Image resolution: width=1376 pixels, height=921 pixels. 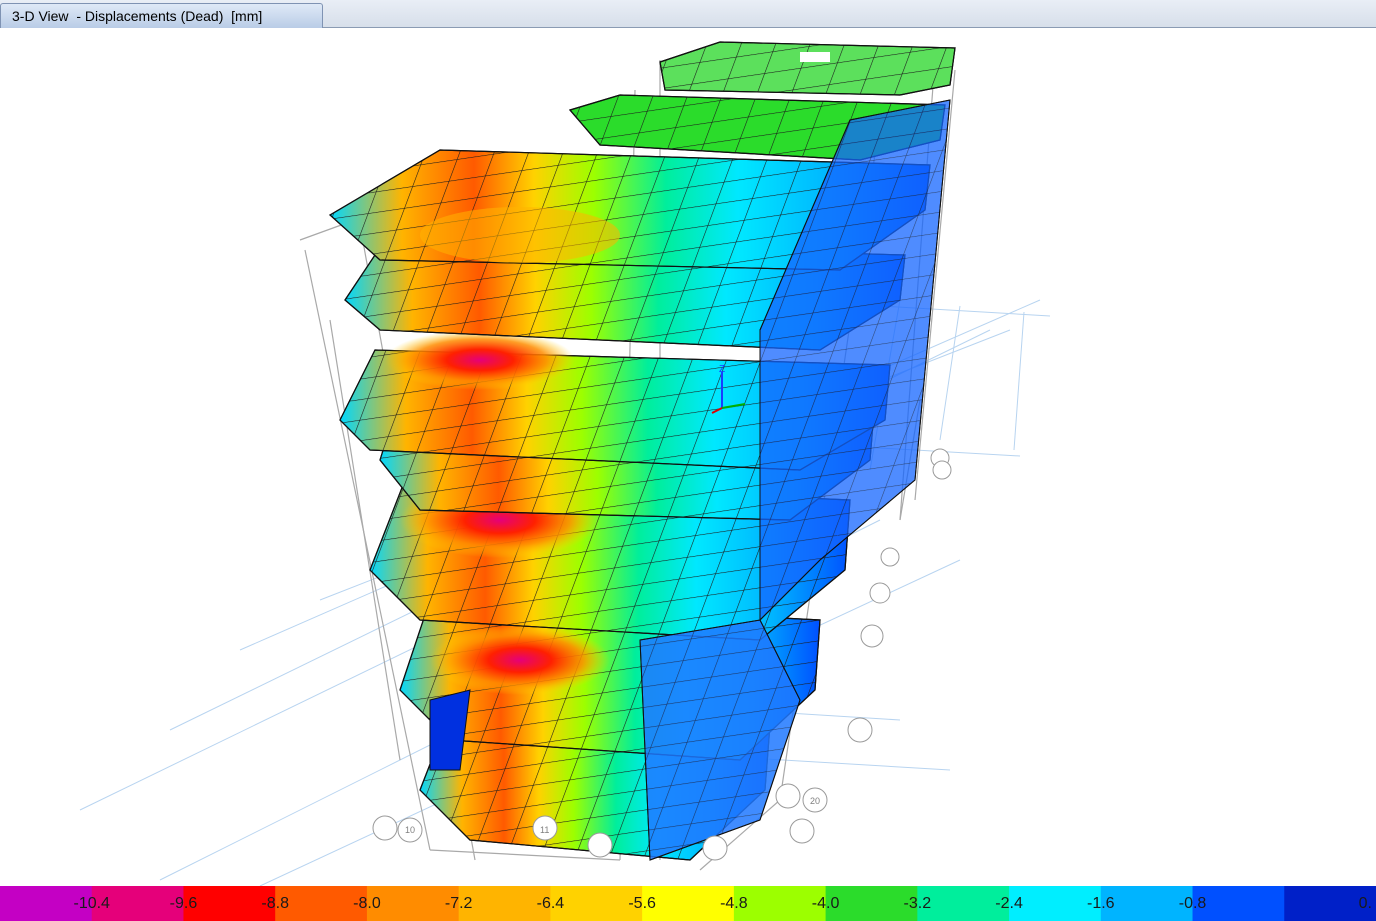 I want to click on legend-tick-label: -4.8, so click(x=734, y=903).